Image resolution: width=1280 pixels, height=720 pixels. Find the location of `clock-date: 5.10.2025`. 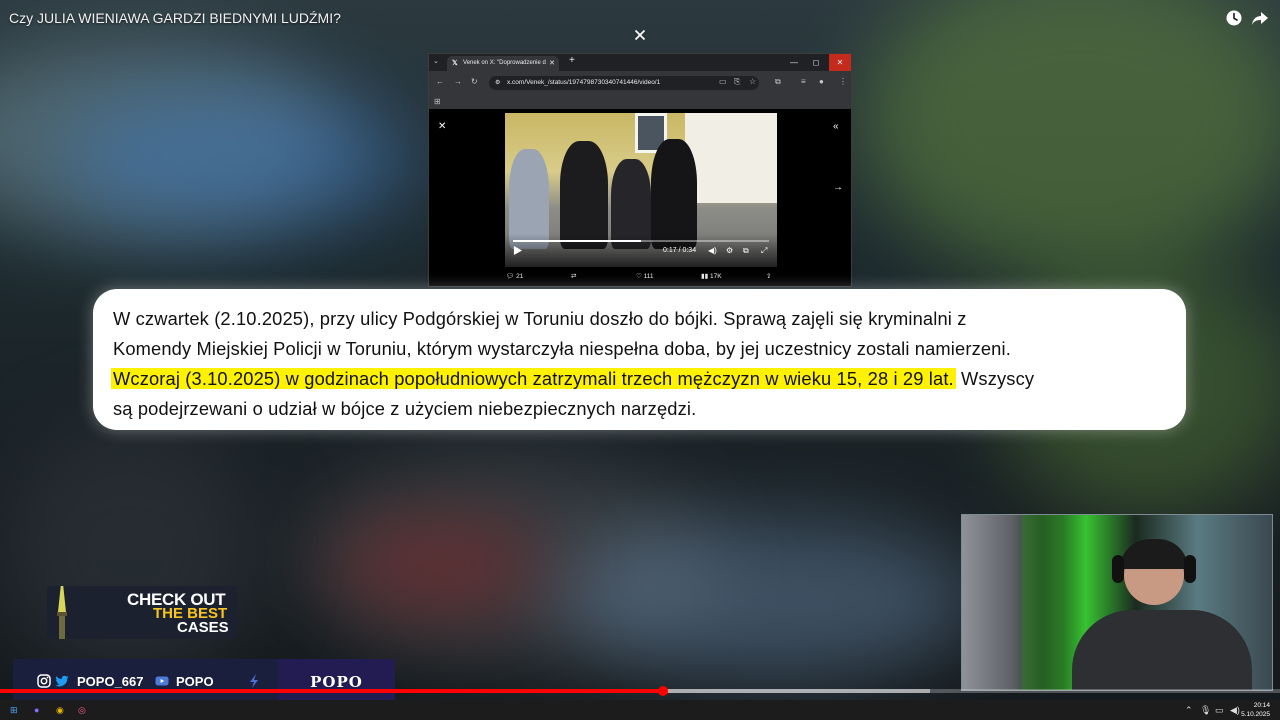

clock-date: 5.10.2025 is located at coordinates (1255, 714).